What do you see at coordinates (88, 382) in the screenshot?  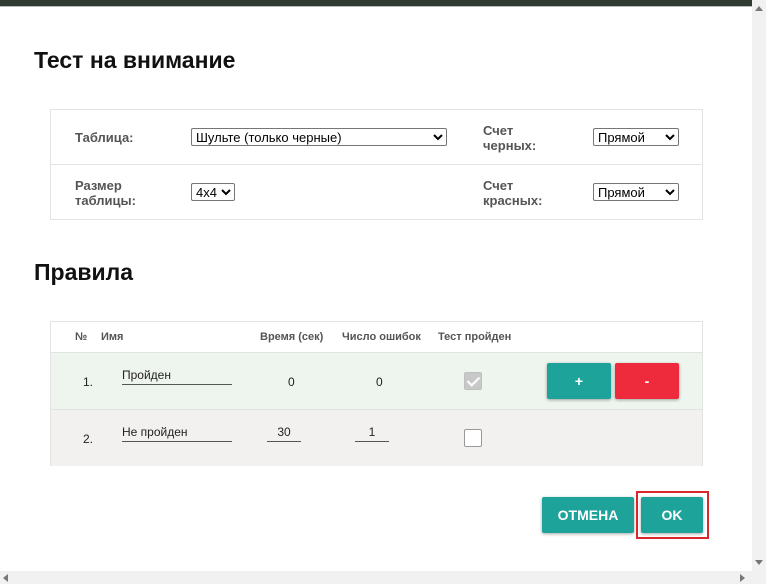 I see `row-num: 1.` at bounding box center [88, 382].